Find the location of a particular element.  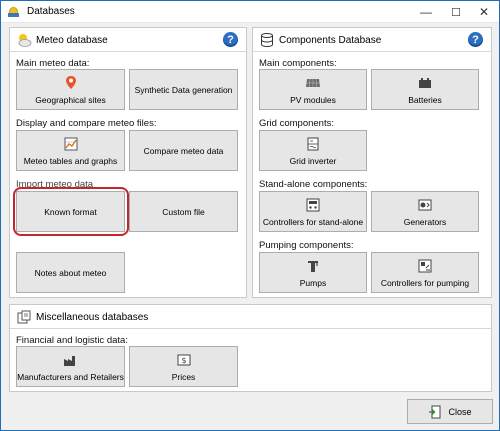

manufacturers-retailers-label: Manufacturers and Retailers is located at coordinates (70, 376).